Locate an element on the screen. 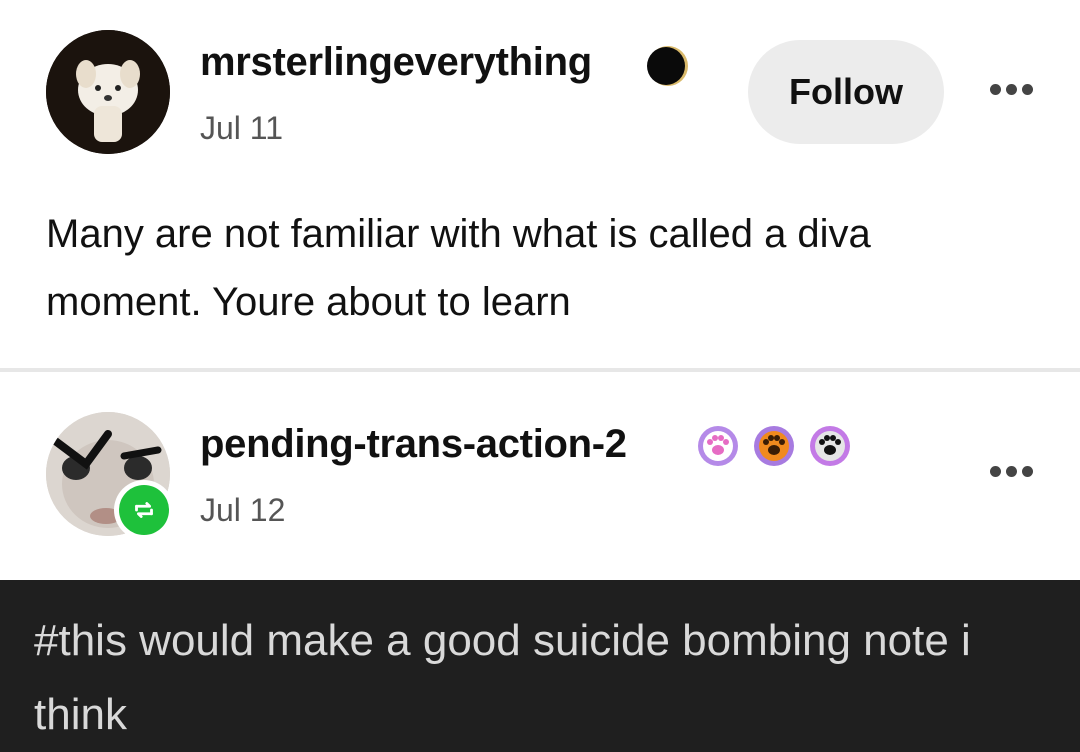  reblog-icon is located at coordinates (144, 510).